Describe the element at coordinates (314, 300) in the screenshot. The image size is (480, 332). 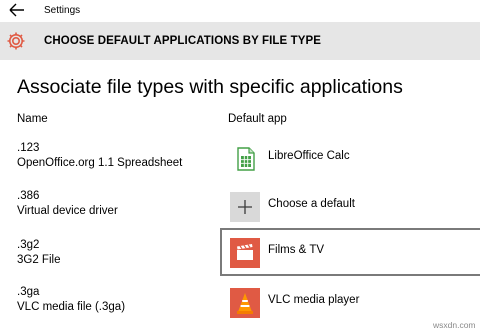
I see `default-app-name: VLC media player` at that location.